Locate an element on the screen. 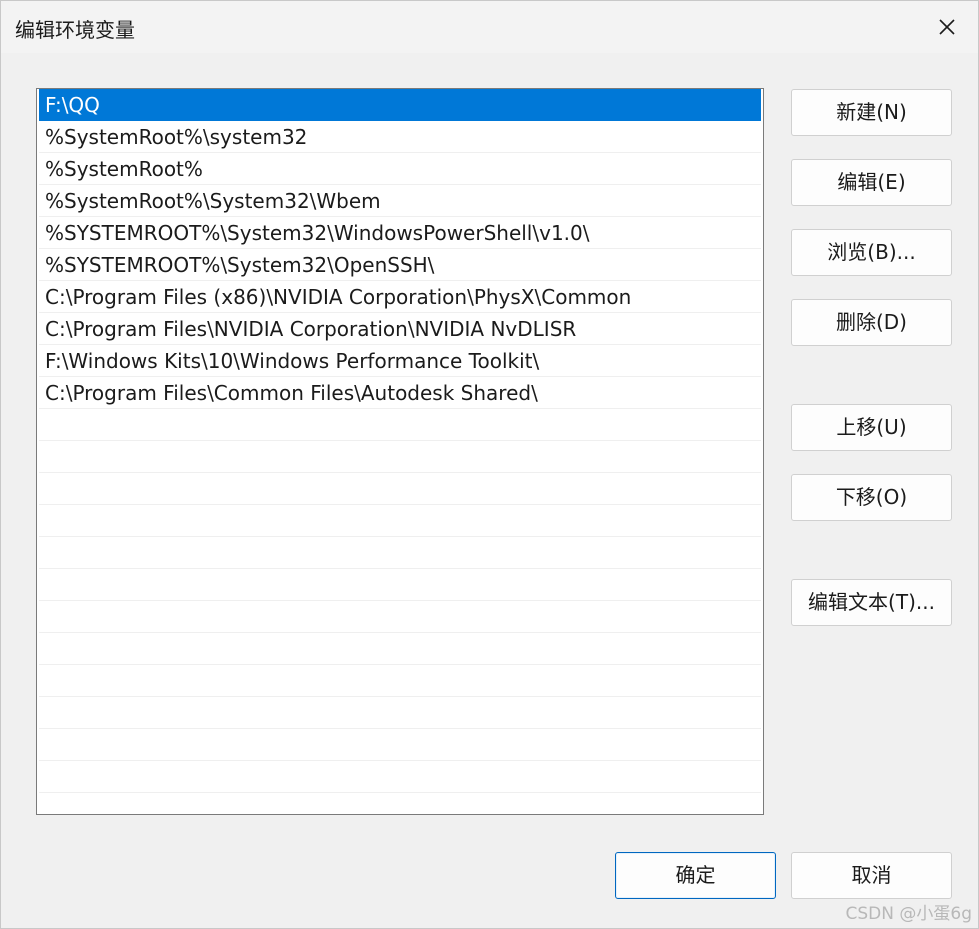 The width and height of the screenshot is (979, 929). close-icon is located at coordinates (947, 27).